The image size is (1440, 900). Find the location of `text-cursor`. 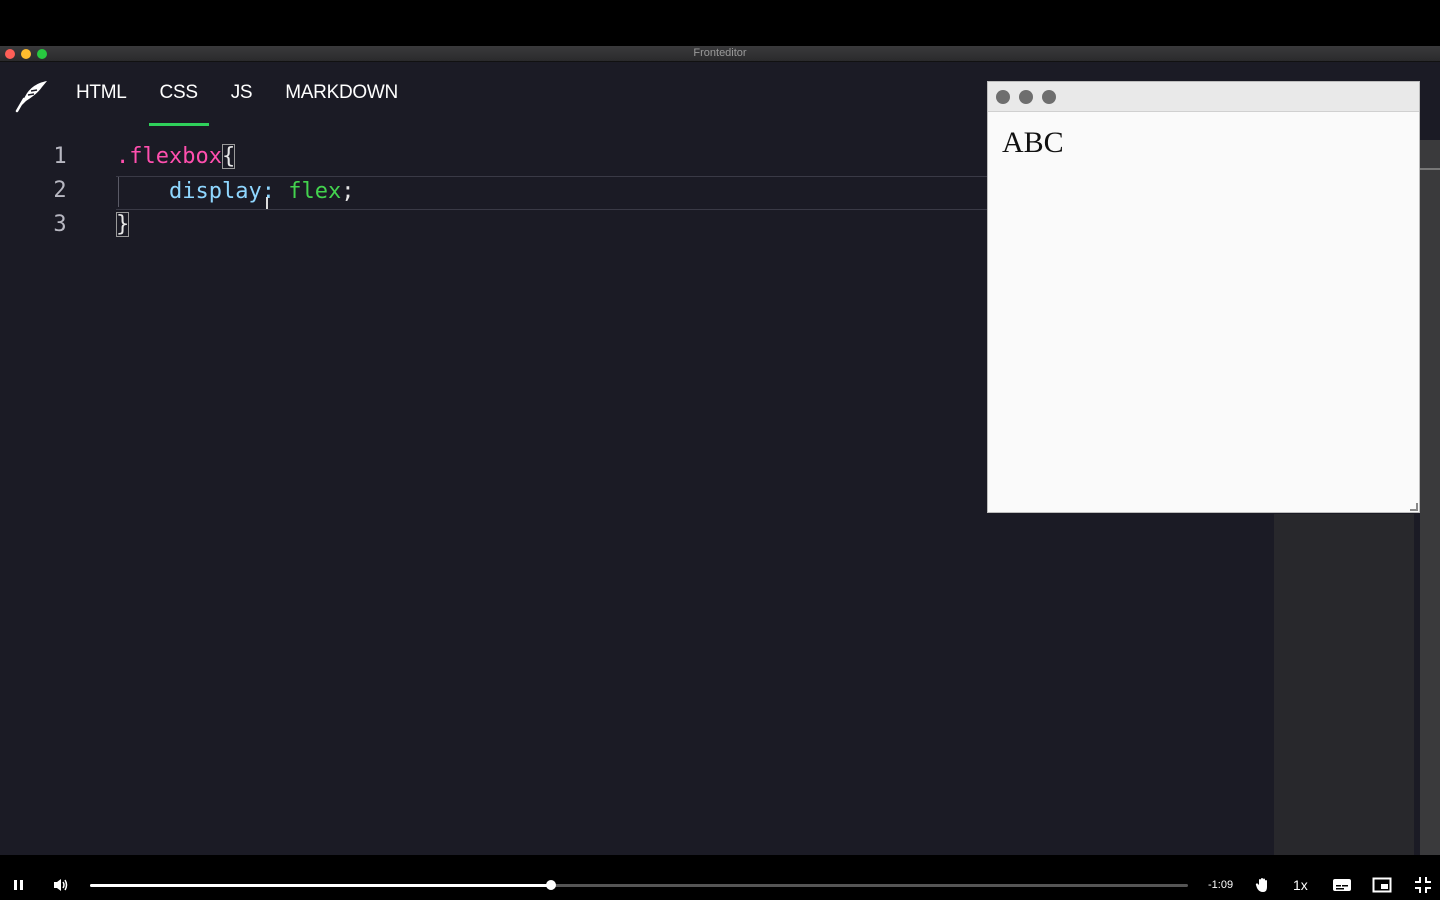

text-cursor is located at coordinates (267, 203).